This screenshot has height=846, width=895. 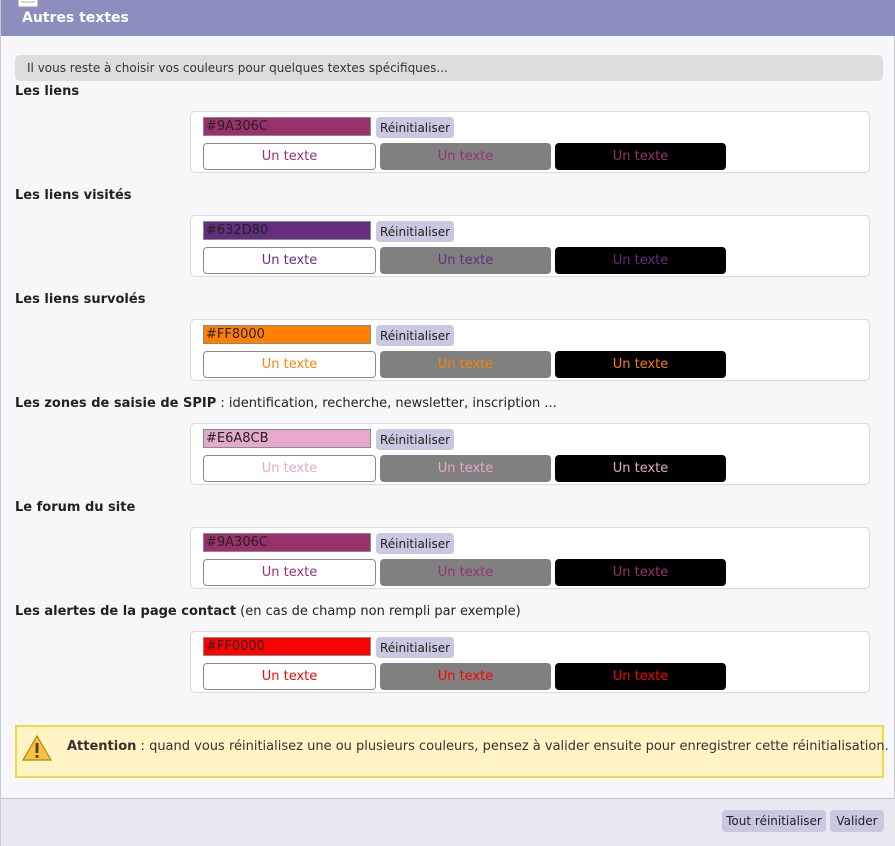 What do you see at coordinates (287, 126) in the screenshot?
I see `color-input-liens` at bounding box center [287, 126].